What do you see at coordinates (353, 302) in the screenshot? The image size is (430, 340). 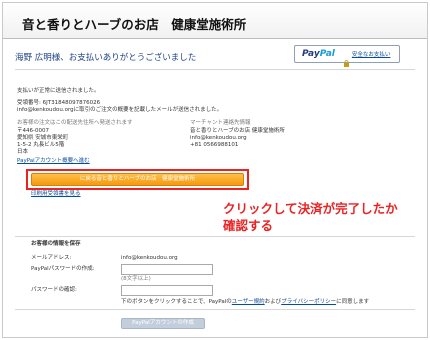 I see `agreement-suffix: に同意します` at bounding box center [353, 302].